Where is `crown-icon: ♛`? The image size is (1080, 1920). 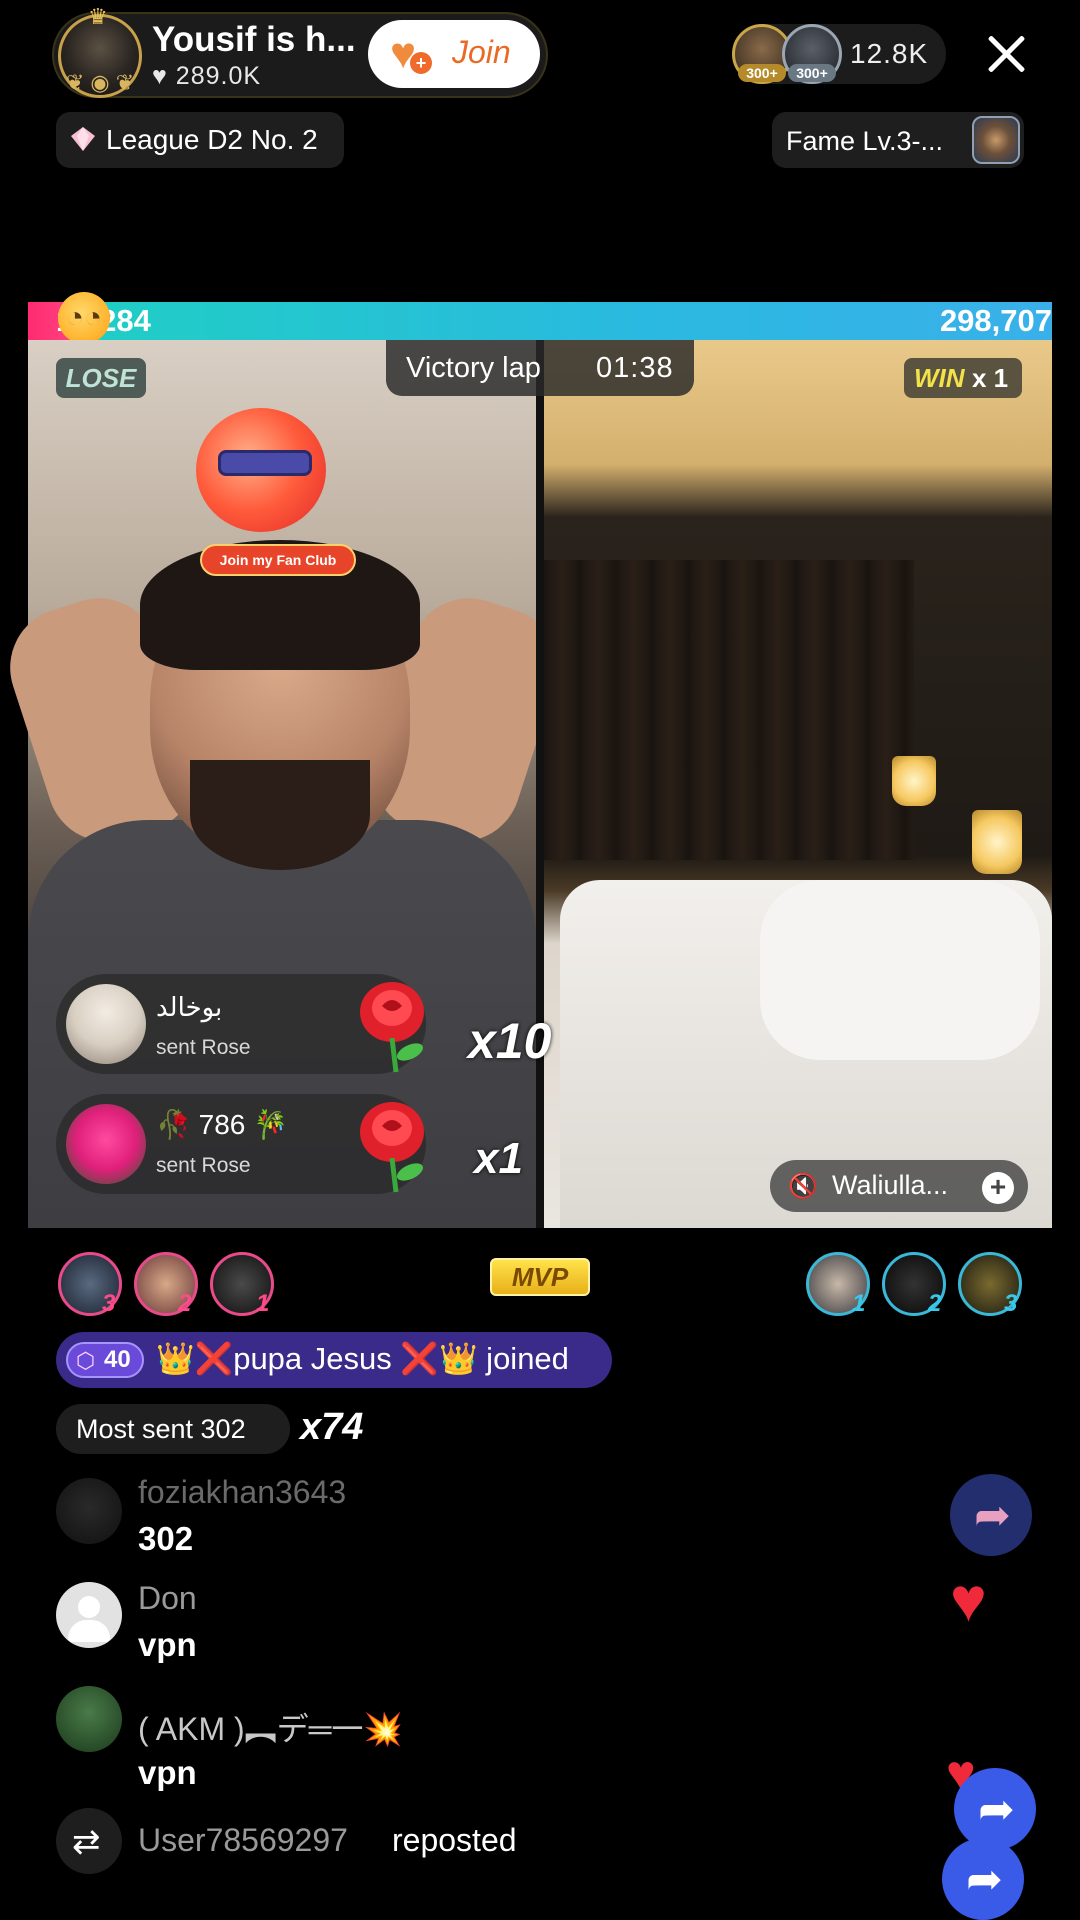 crown-icon: ♛ is located at coordinates (98, 16).